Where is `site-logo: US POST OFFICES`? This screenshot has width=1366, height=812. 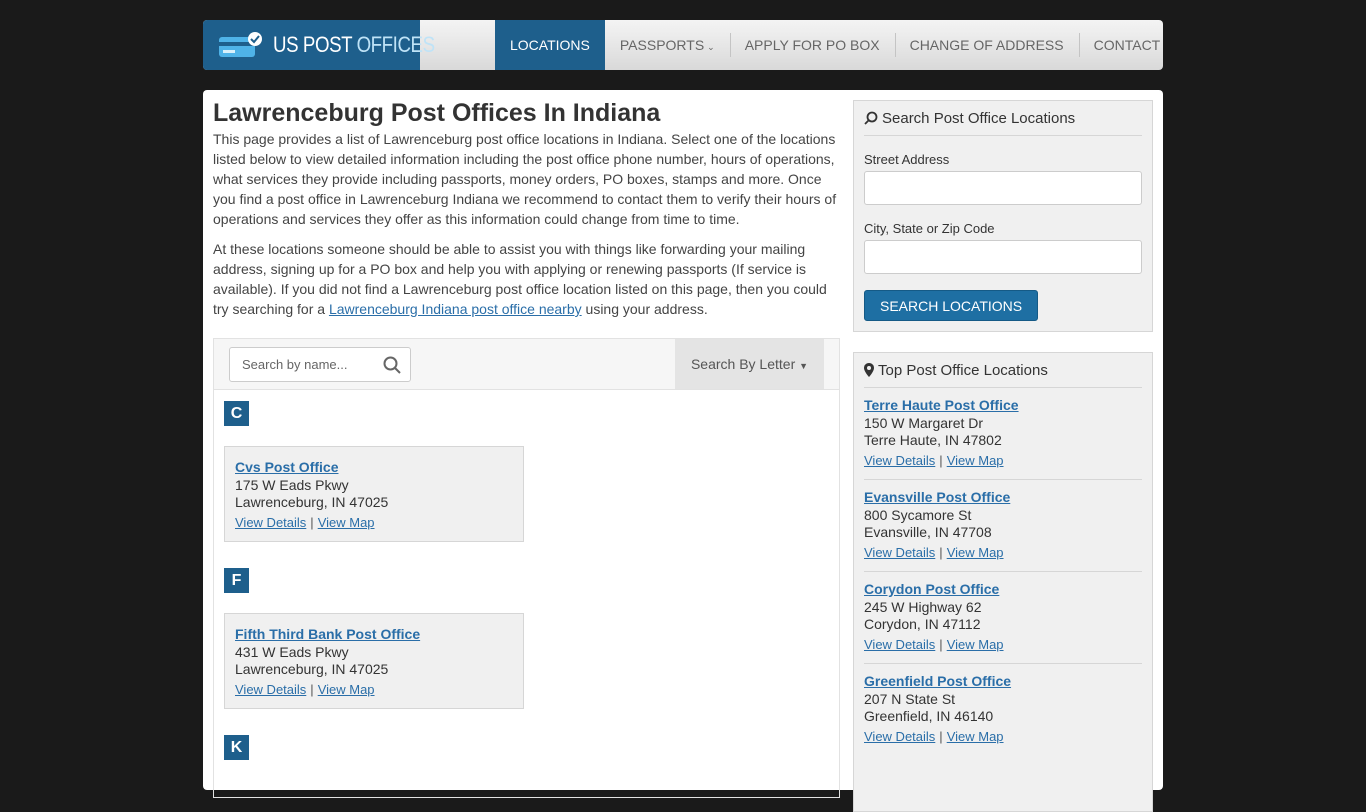
site-logo: US POST OFFICES is located at coordinates (319, 45).